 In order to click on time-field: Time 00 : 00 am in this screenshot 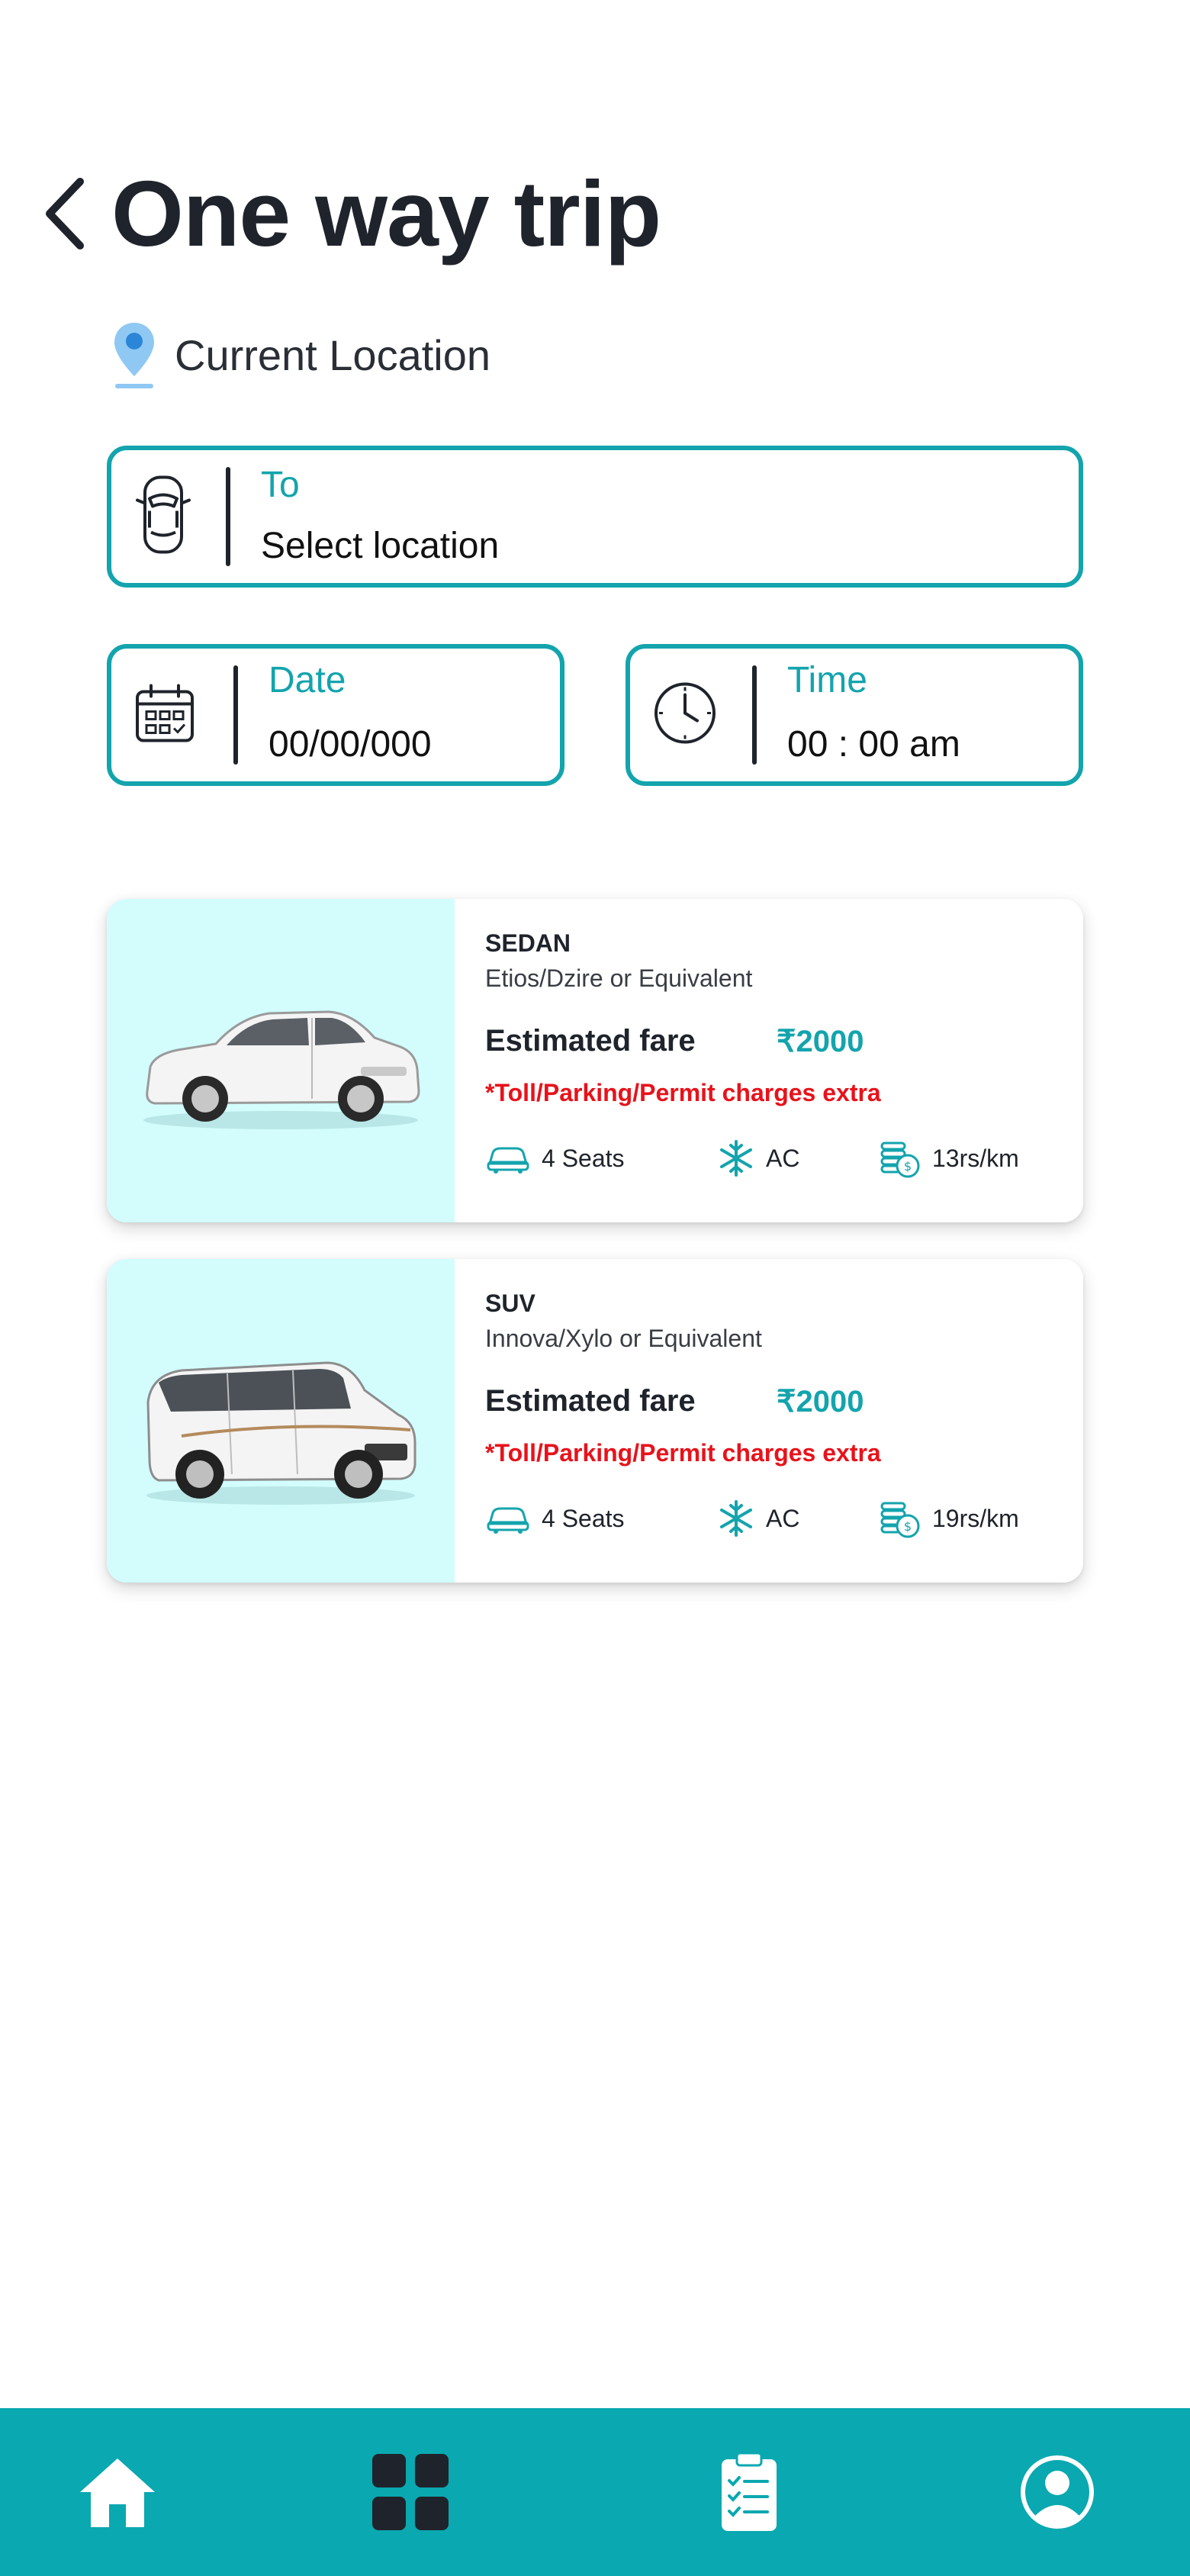, I will do `click(854, 715)`.